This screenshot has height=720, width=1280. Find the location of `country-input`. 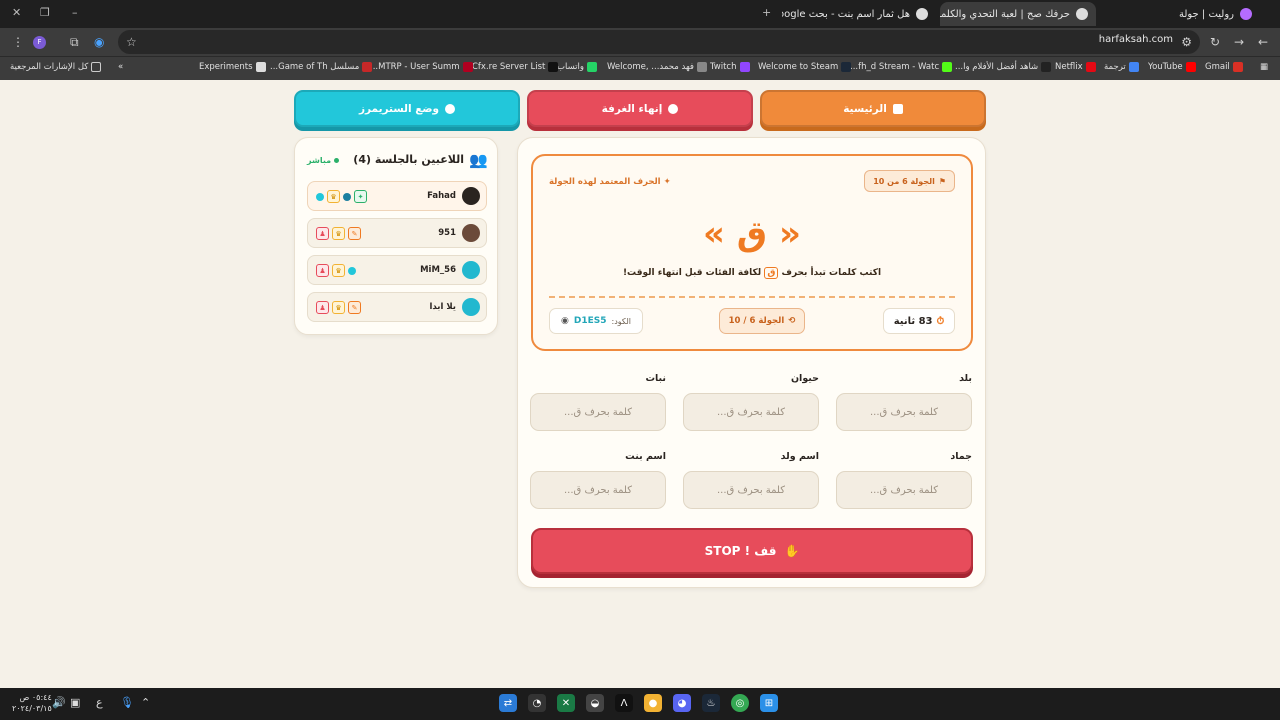

country-input is located at coordinates (904, 412).